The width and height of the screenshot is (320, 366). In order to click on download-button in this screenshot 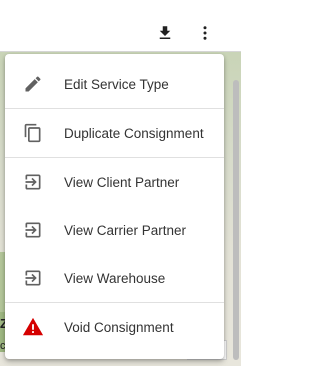, I will do `click(165, 33)`.